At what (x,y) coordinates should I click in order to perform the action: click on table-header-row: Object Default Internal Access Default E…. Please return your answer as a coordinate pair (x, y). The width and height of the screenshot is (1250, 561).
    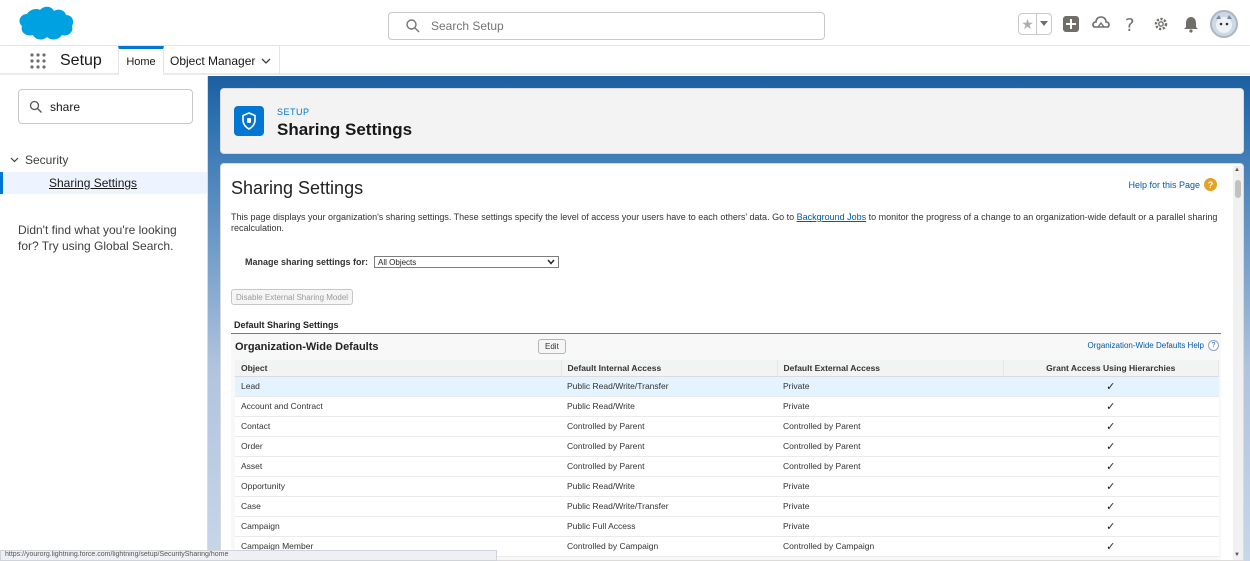
    Looking at the image, I should click on (727, 368).